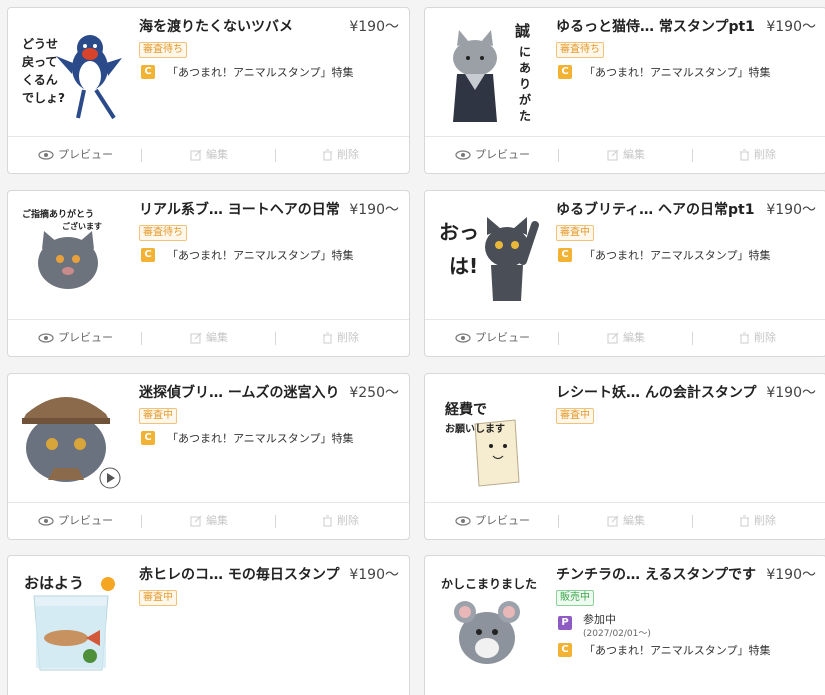  Describe the element at coordinates (525, 99) in the screenshot. I see `svg-text: が` at that location.